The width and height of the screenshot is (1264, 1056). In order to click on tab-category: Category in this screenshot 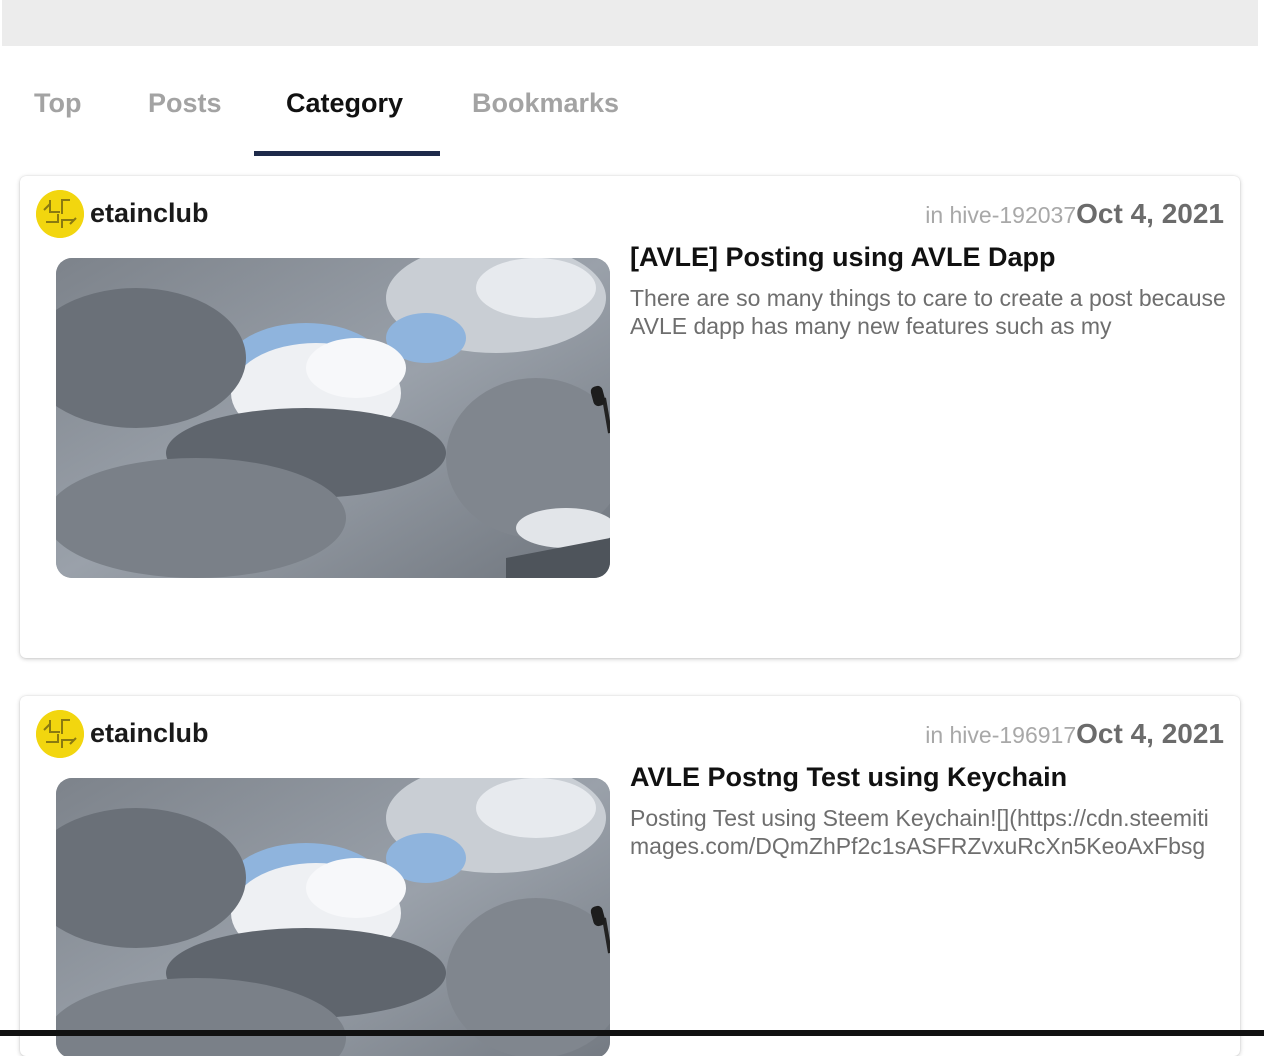, I will do `click(344, 103)`.